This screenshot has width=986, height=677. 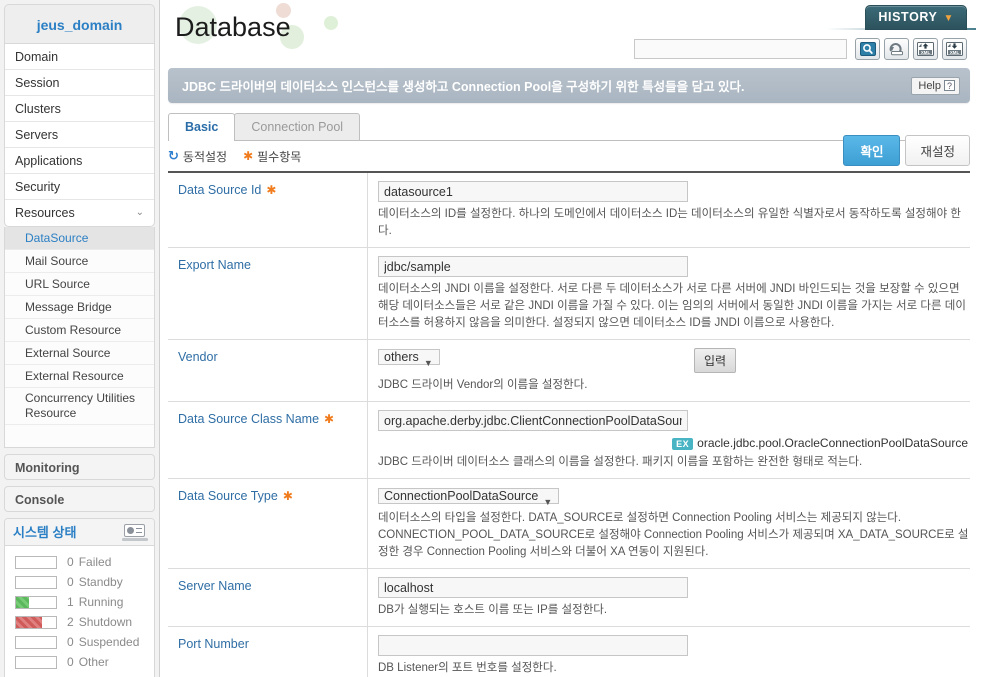 I want to click on refresh-button, so click(x=896, y=49).